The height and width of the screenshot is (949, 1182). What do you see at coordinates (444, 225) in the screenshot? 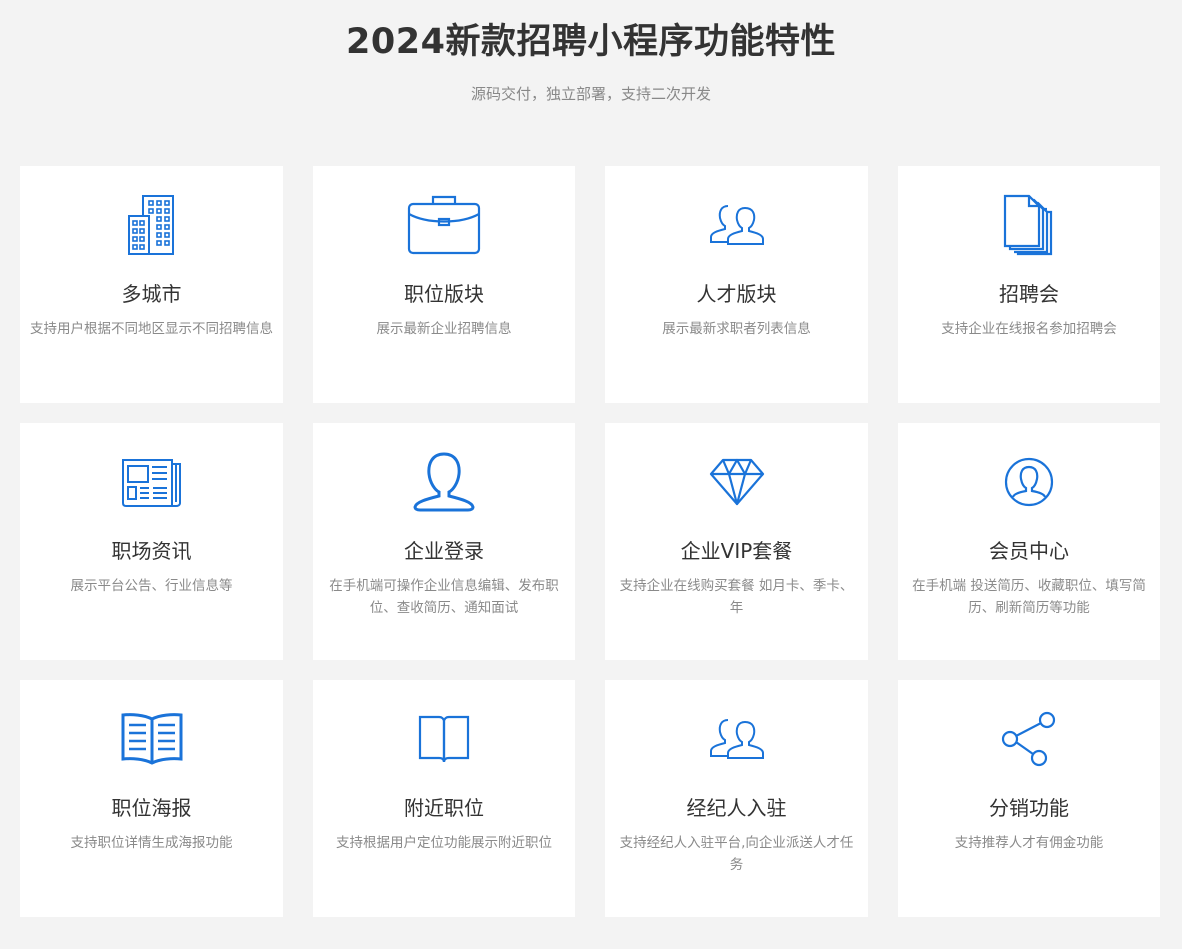
I see `briefcase-icon` at bounding box center [444, 225].